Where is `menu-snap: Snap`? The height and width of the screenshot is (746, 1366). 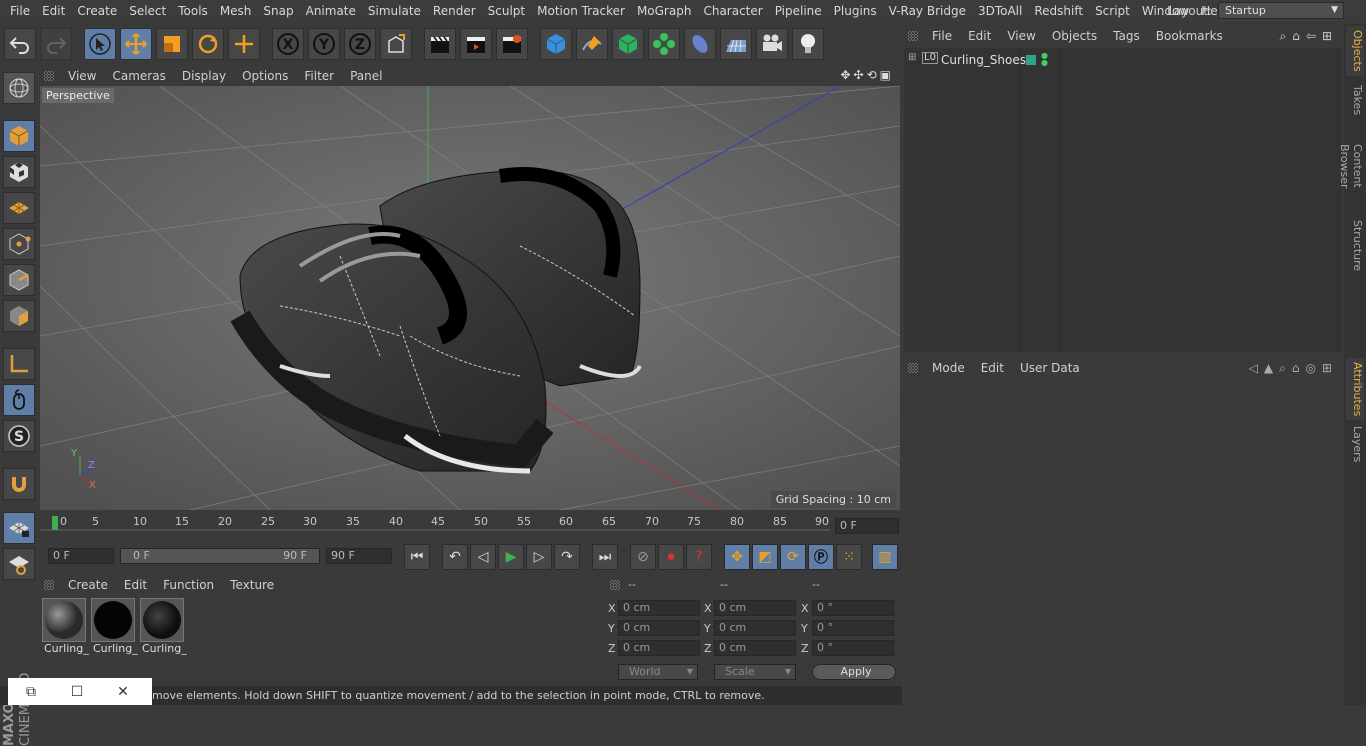 menu-snap: Snap is located at coordinates (278, 11).